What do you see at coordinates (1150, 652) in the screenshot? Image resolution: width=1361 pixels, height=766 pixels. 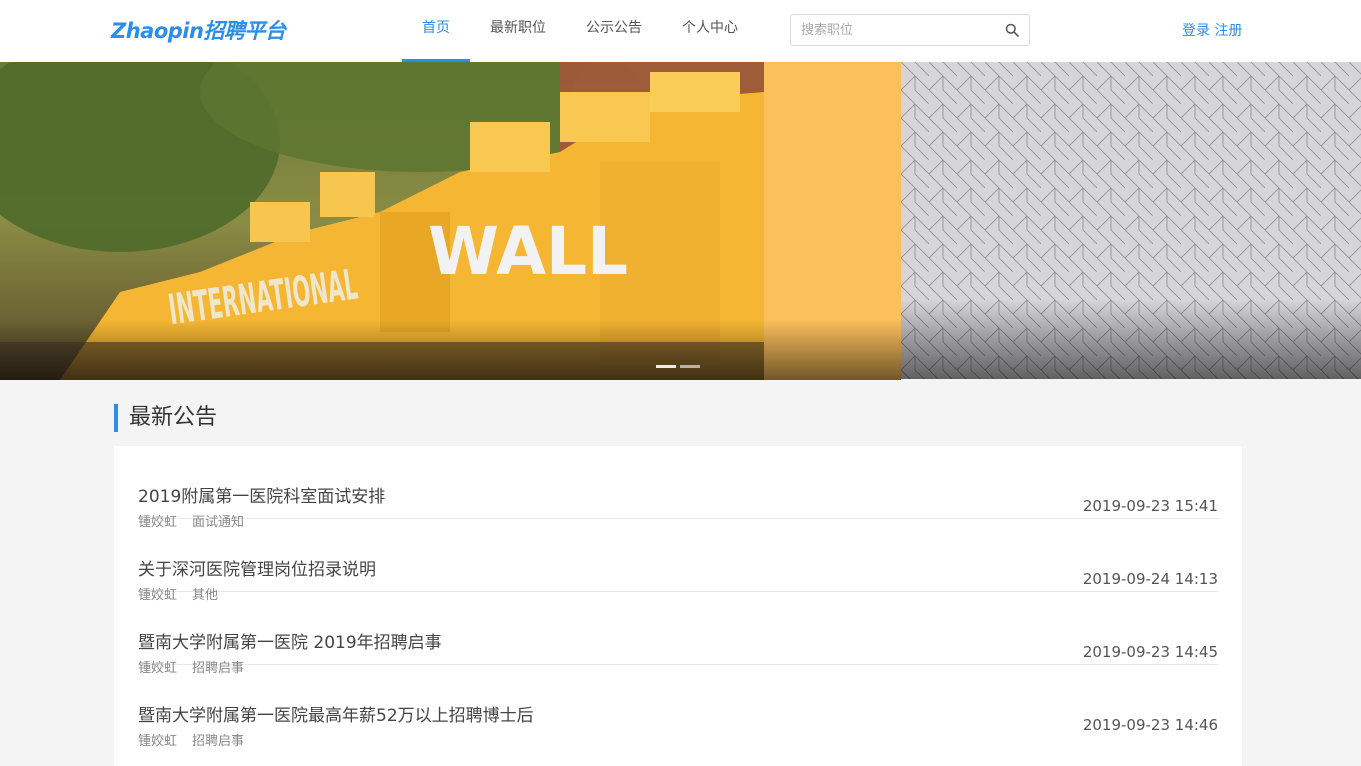 I see `announcement-date: 2019-09-23 14:45` at bounding box center [1150, 652].